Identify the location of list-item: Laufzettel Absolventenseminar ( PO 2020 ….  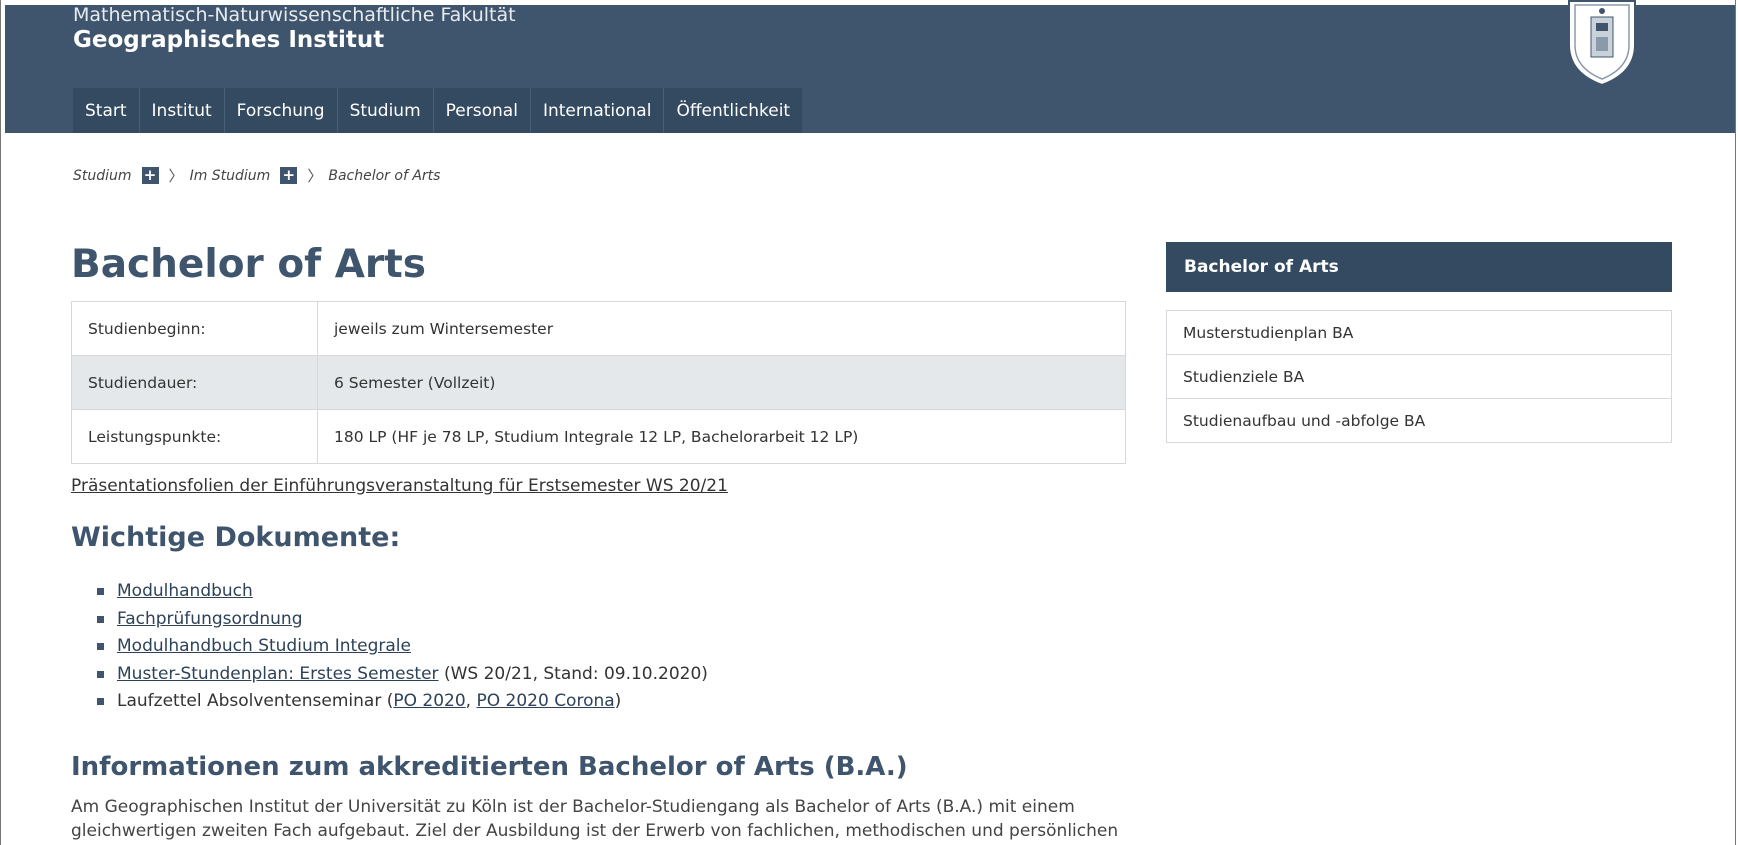
(402, 702).